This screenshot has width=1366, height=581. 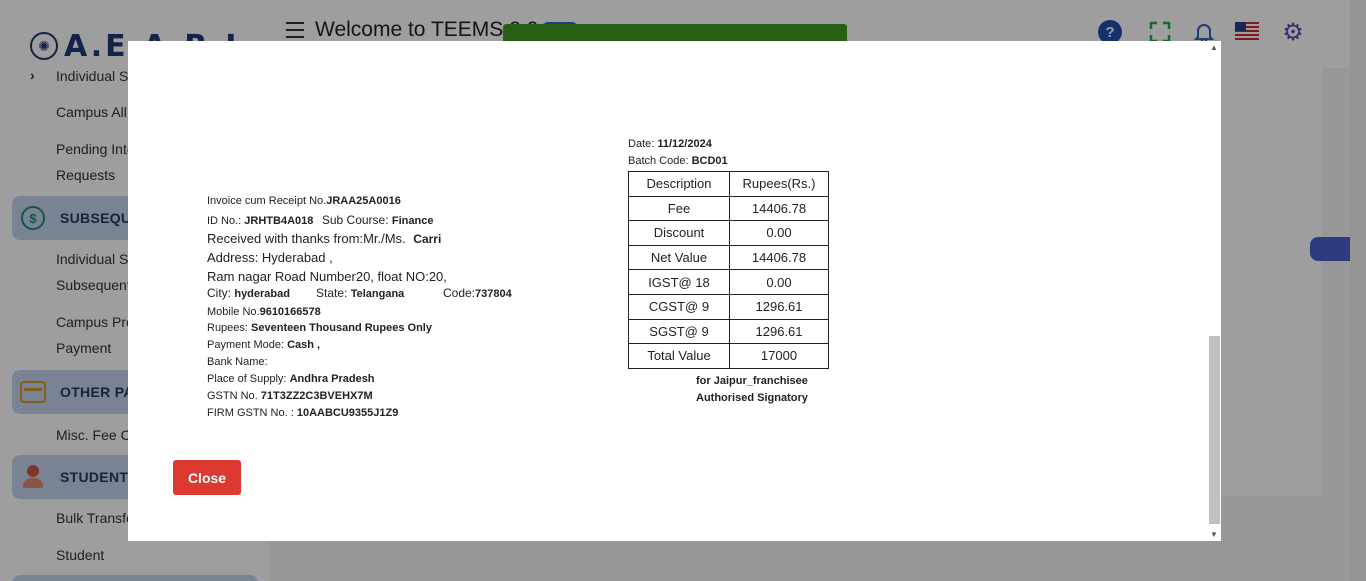 What do you see at coordinates (377, 294) in the screenshot?
I see `state: Telangana` at bounding box center [377, 294].